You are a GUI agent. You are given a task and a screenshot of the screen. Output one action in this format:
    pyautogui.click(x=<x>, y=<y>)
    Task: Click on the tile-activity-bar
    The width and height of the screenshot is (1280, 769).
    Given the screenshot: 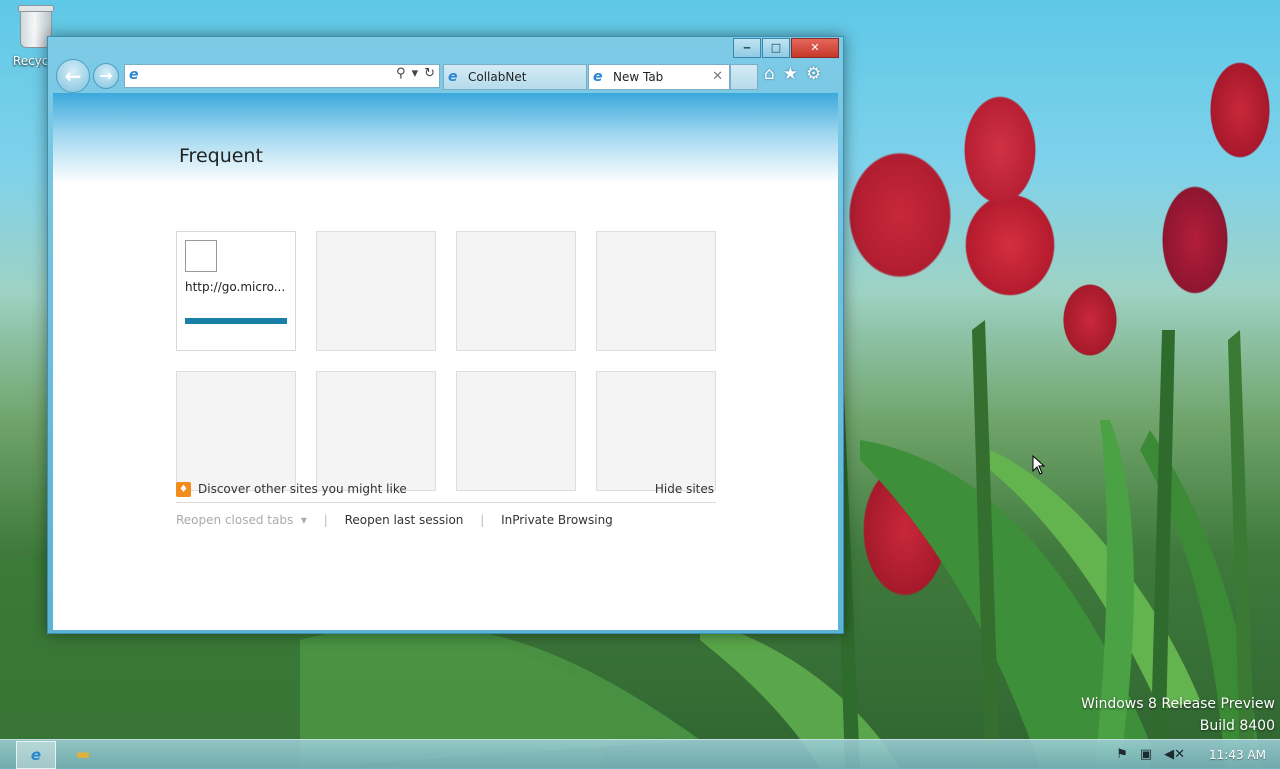 What is the action you would take?
    pyautogui.click(x=236, y=321)
    